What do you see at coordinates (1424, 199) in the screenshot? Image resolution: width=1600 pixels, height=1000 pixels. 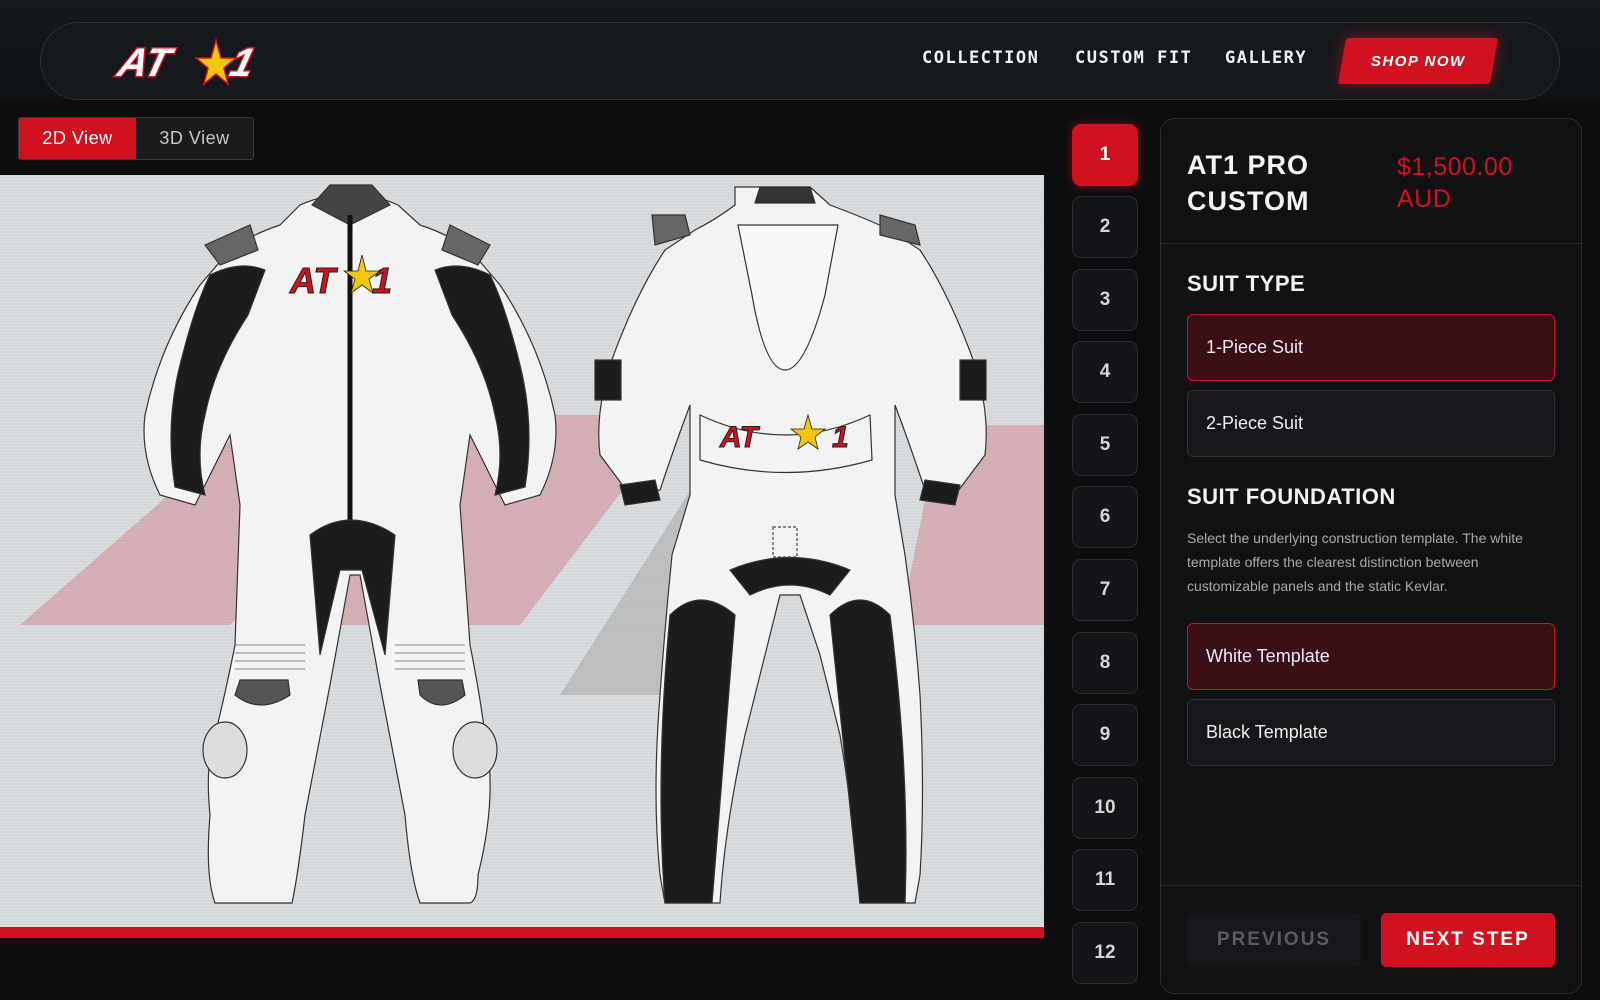 I see `product-price-currency: AUD` at bounding box center [1424, 199].